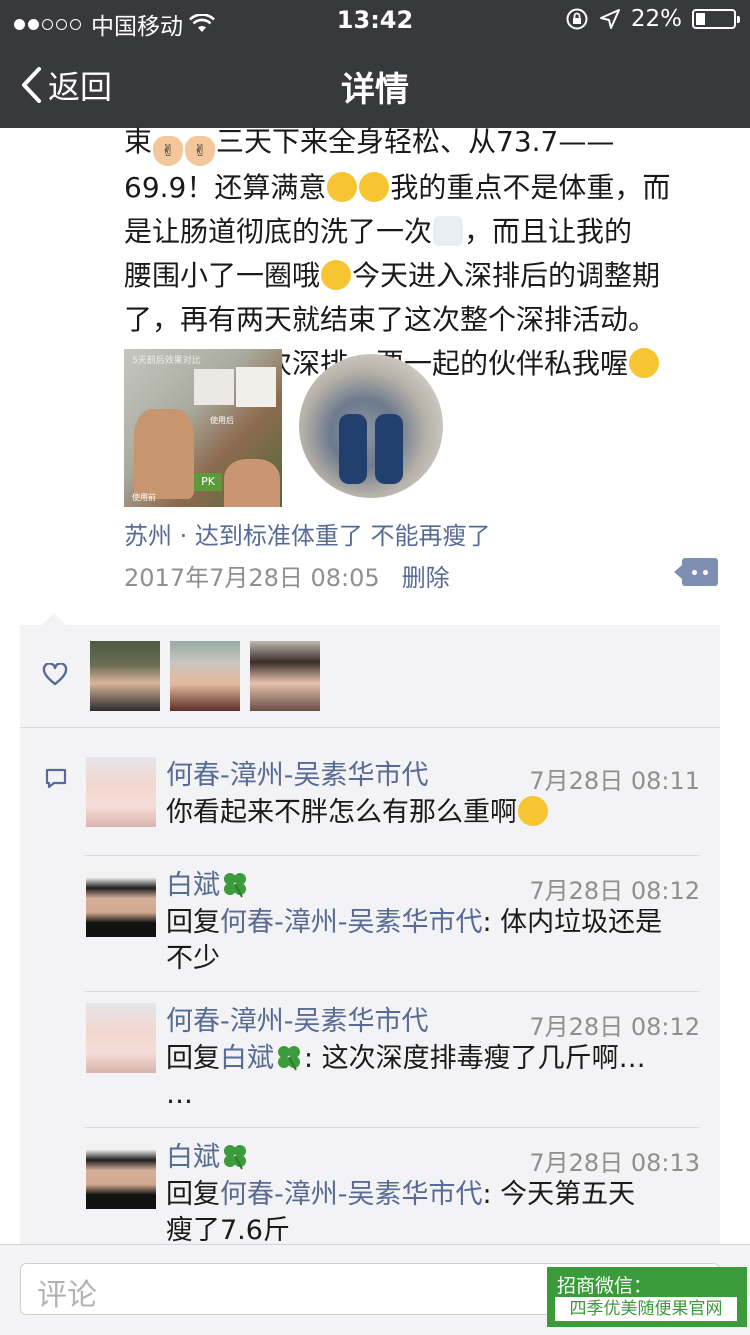 This screenshot has height=1335, width=750. Describe the element at coordinates (609, 19) in the screenshot. I see `location-arrow-icon` at that location.